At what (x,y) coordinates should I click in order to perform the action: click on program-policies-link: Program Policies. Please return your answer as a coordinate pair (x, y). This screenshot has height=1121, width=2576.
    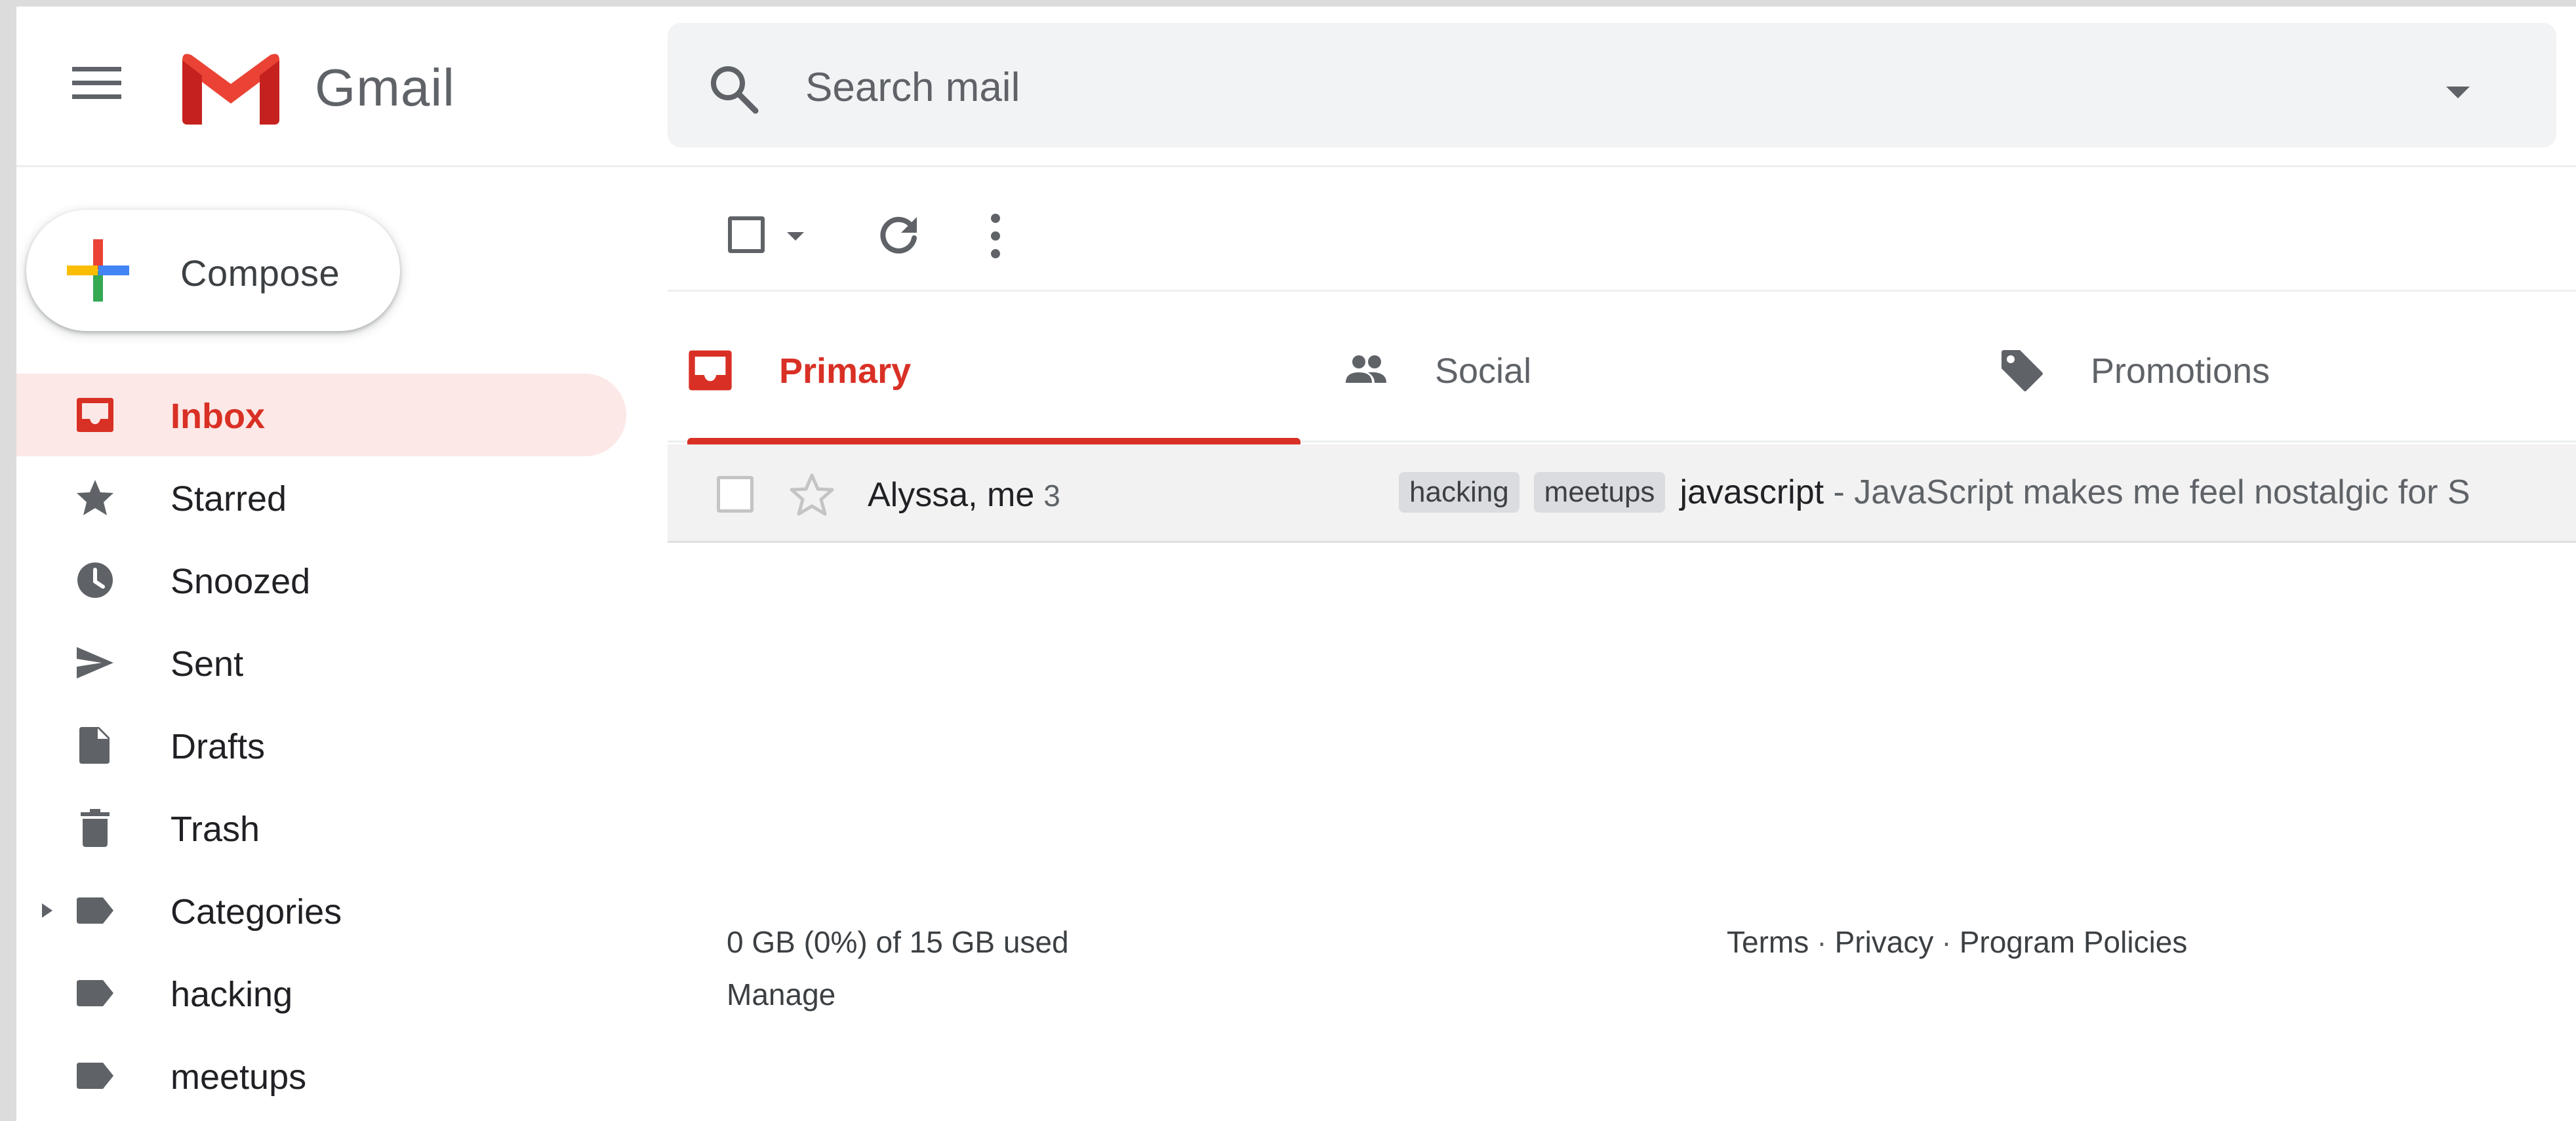
    Looking at the image, I should click on (2074, 942).